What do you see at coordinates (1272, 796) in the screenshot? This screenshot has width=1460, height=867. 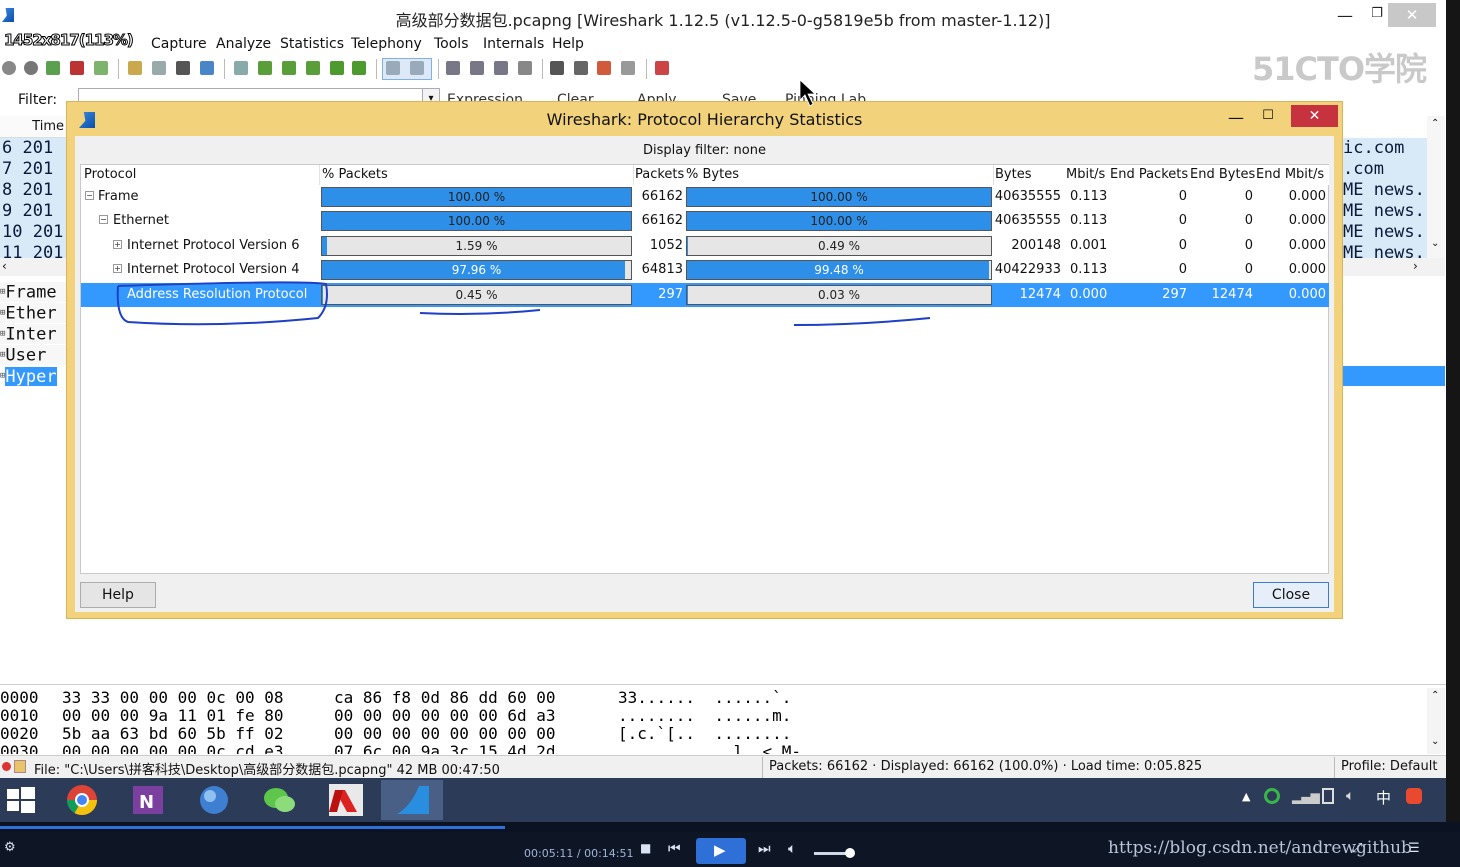 I see `tray-network-app-icon` at bounding box center [1272, 796].